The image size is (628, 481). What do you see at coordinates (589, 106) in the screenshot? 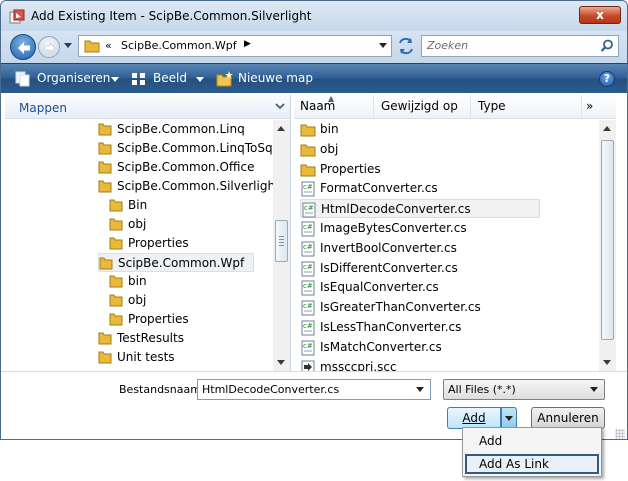
I see `more-columns-button: »` at bounding box center [589, 106].